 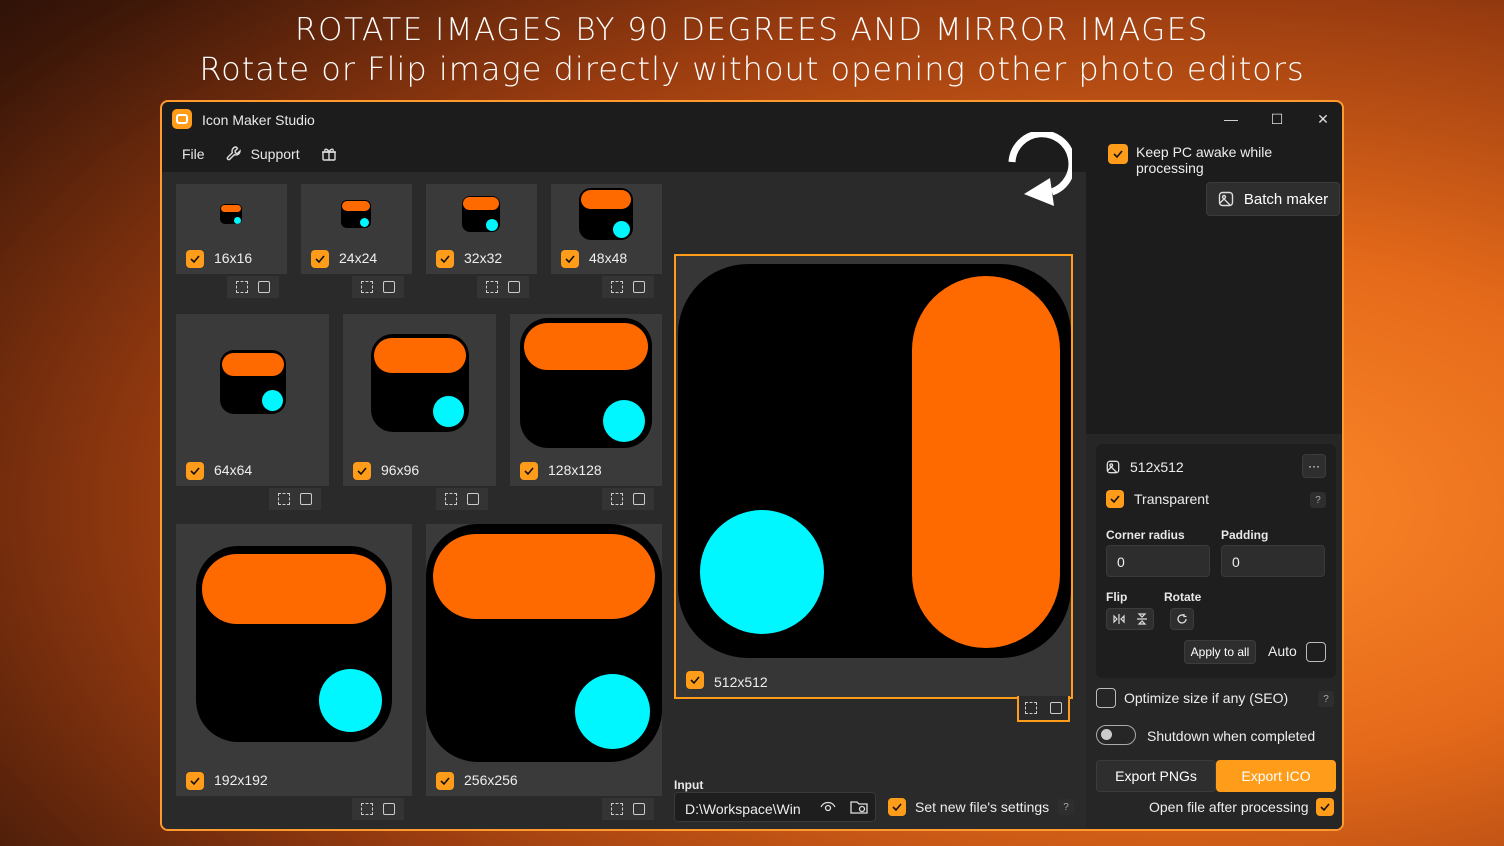 What do you see at coordinates (1106, 698) in the screenshot?
I see `optimize-checkbox` at bounding box center [1106, 698].